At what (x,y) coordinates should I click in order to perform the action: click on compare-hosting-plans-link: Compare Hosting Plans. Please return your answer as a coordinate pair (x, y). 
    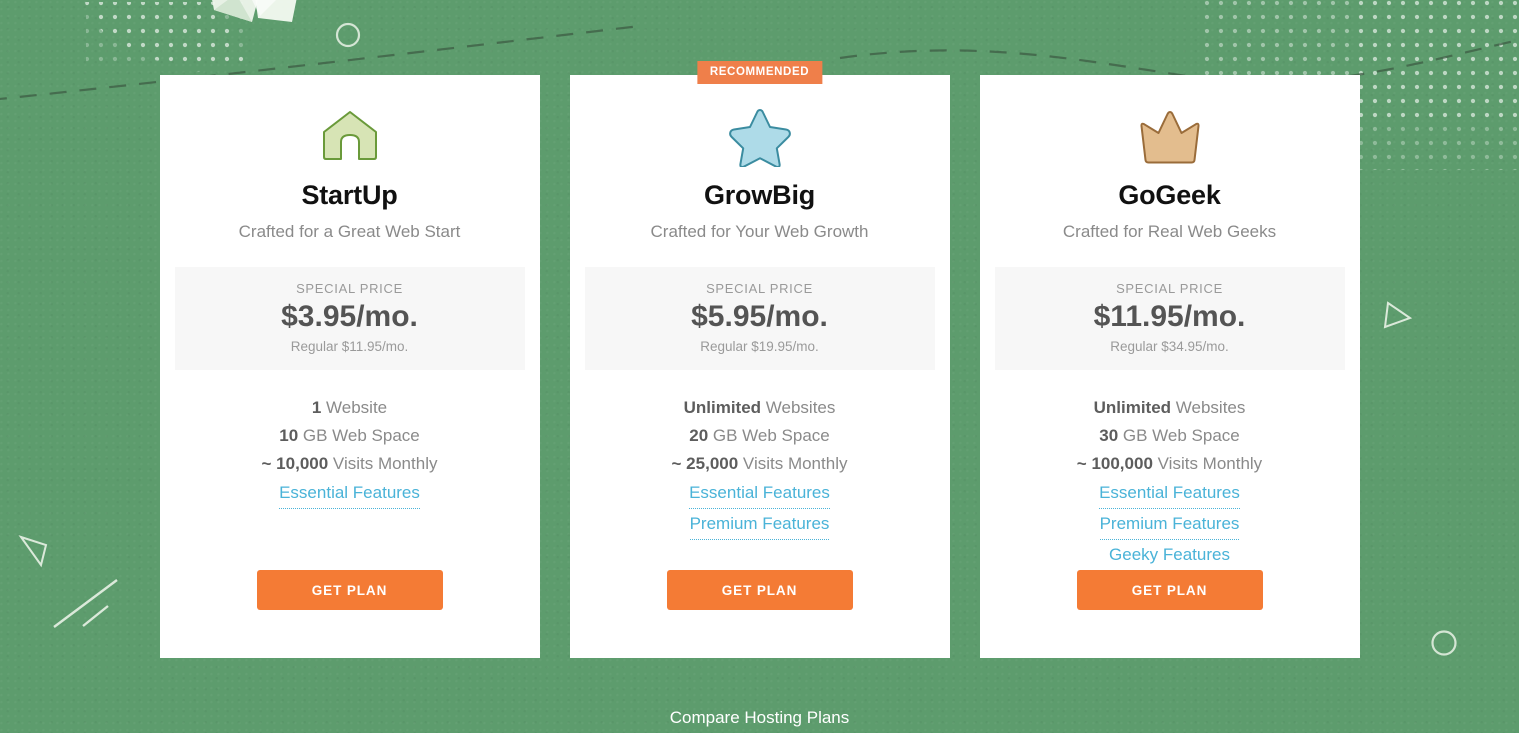
    Looking at the image, I should click on (760, 717).